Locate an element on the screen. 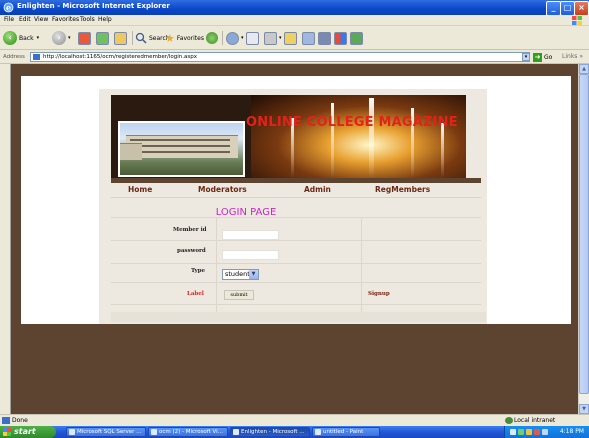 Image resolution: width=589 pixels, height=438 pixels. system-tray: 4:18 PM is located at coordinates (546, 432).